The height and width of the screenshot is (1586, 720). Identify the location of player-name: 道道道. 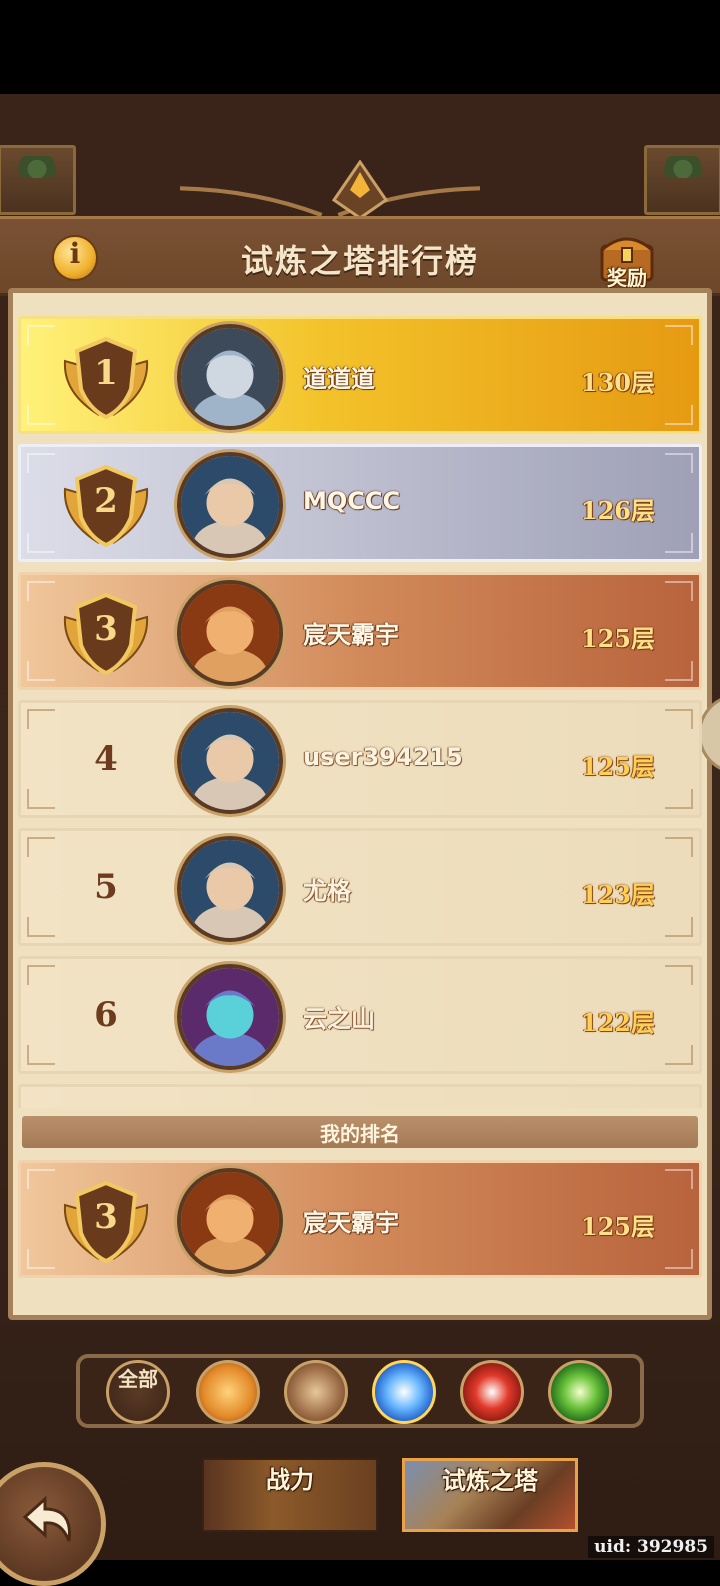
(339, 379).